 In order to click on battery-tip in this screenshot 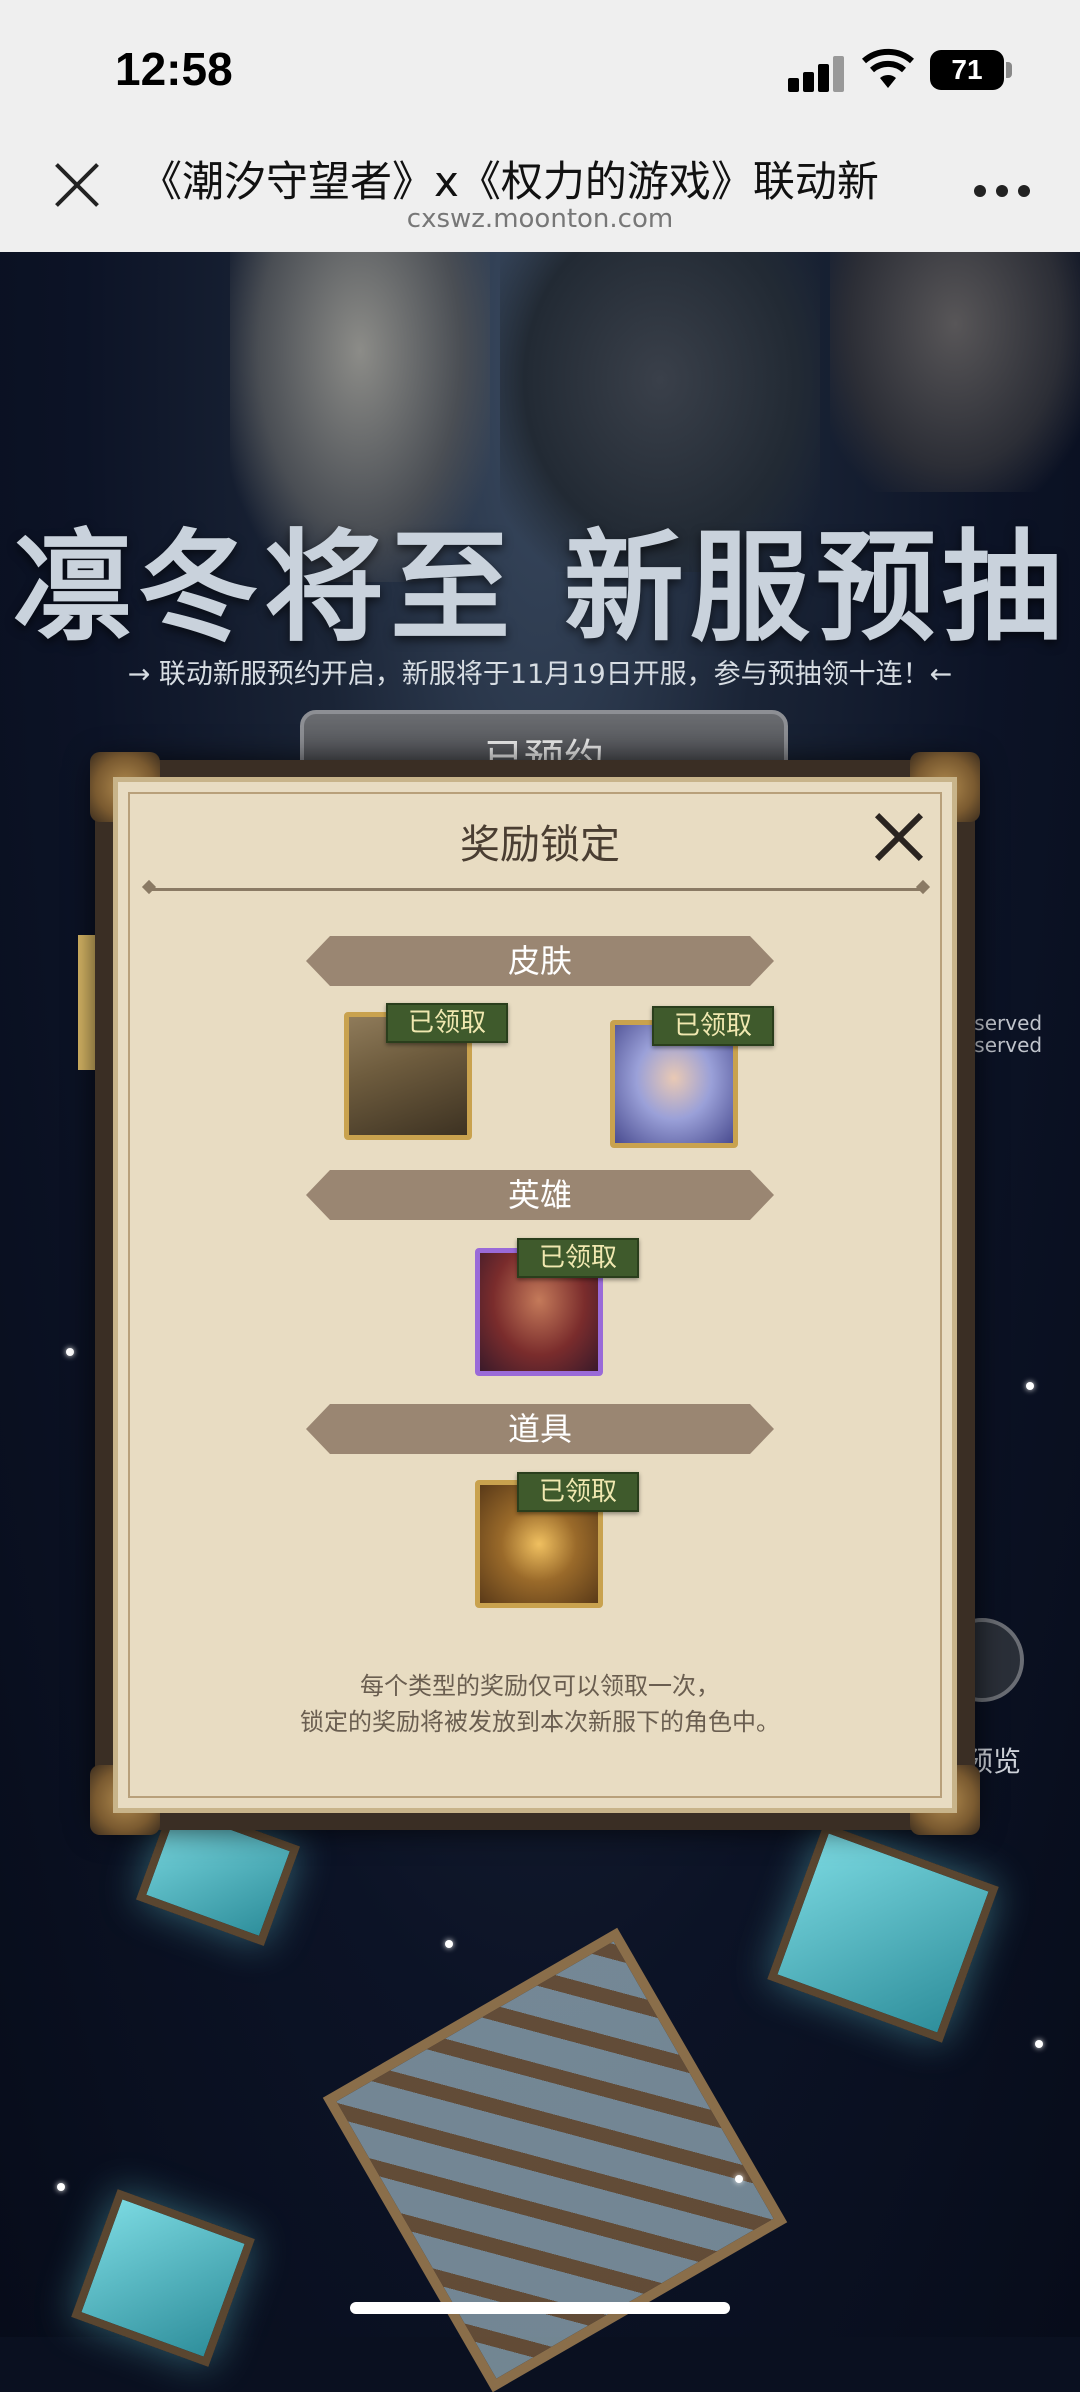, I will do `click(1009, 70)`.